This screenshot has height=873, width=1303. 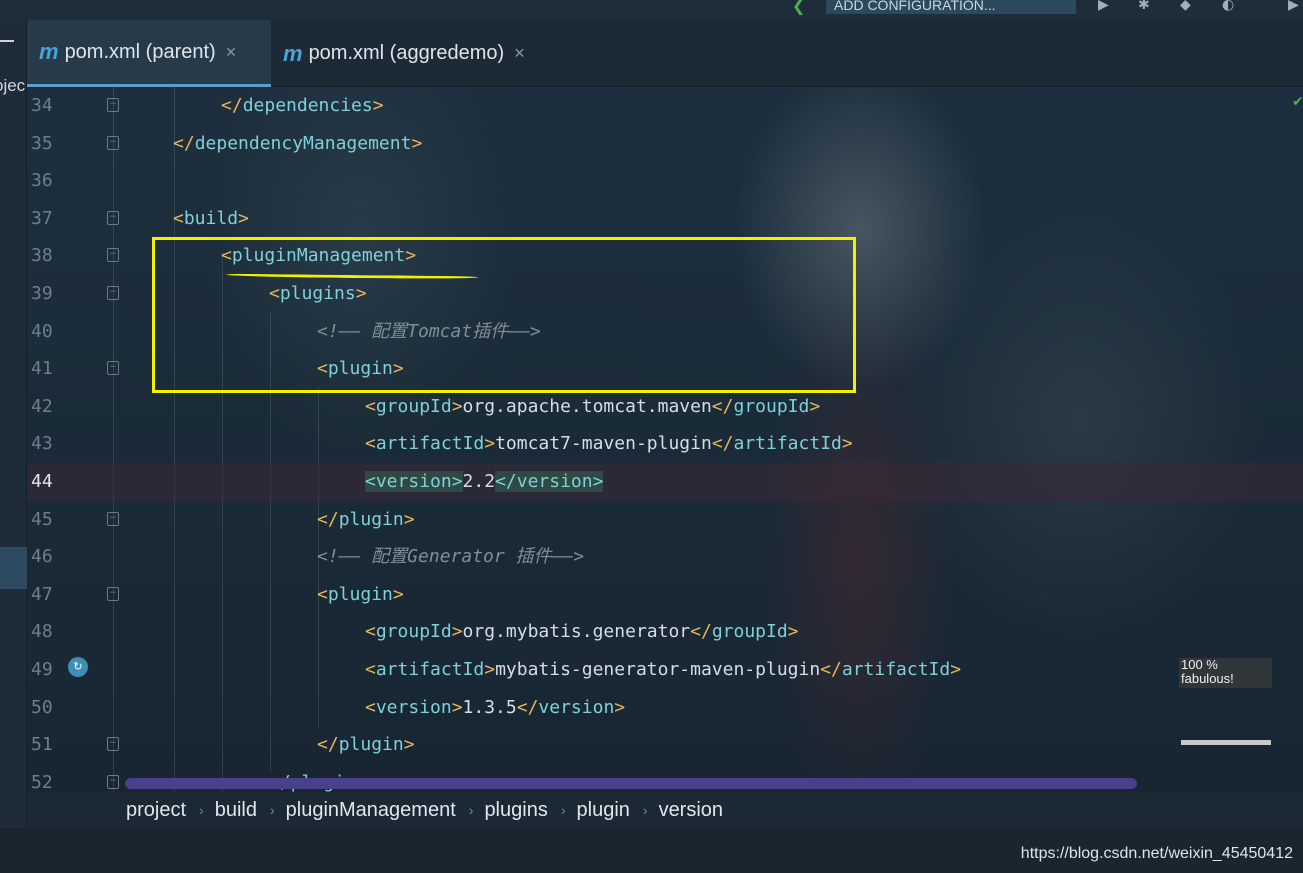 I want to click on line-number: 36, so click(x=42, y=181).